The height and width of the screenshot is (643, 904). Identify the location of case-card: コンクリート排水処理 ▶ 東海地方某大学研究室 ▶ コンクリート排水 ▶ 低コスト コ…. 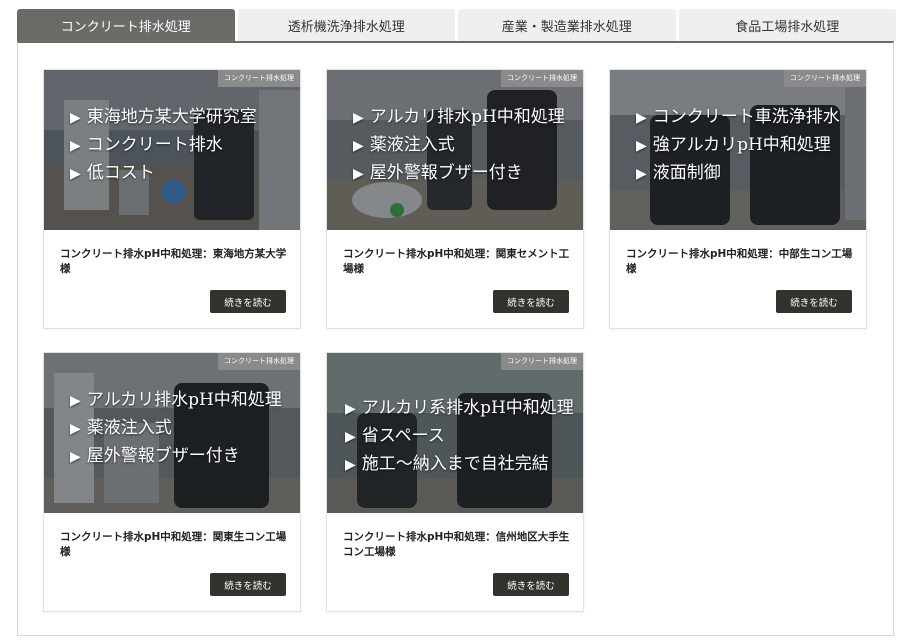
(172, 199).